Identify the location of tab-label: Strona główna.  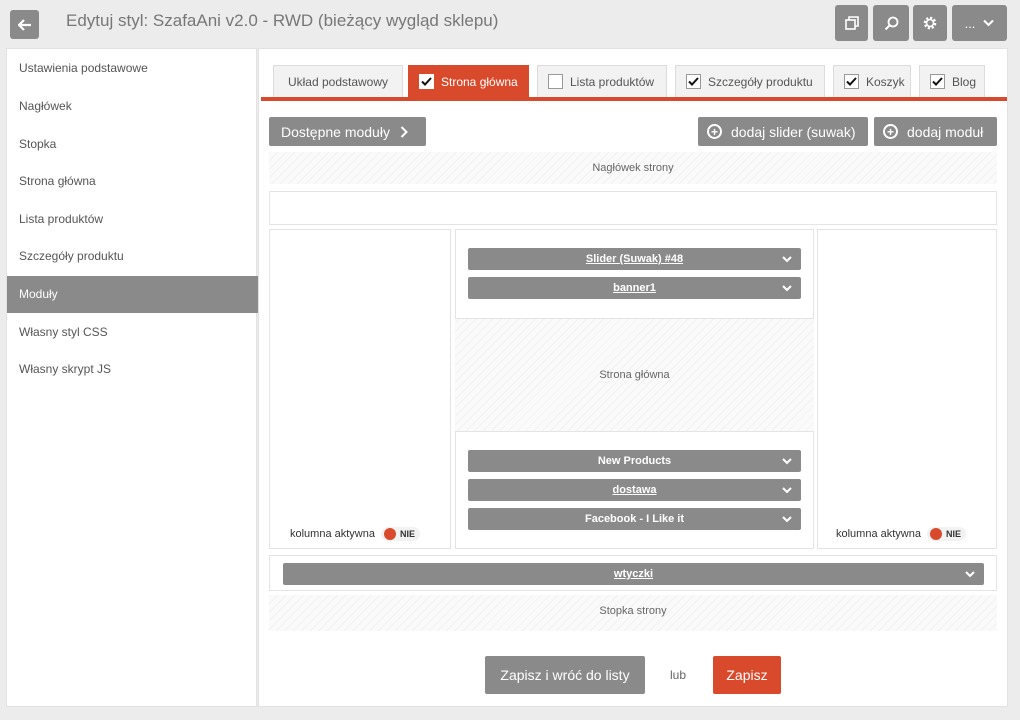
(479, 81).